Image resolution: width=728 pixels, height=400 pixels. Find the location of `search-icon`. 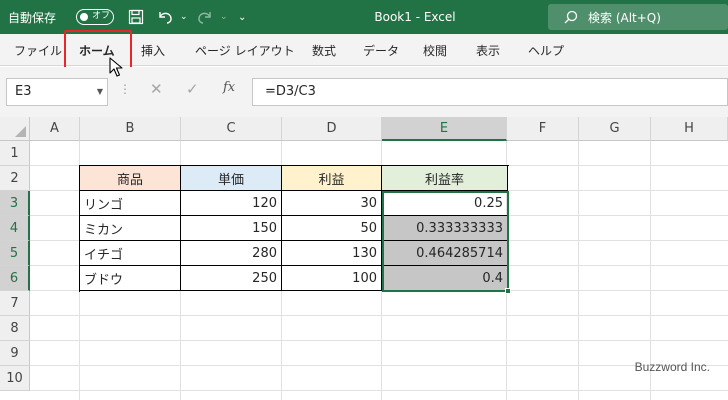

search-icon is located at coordinates (571, 17).